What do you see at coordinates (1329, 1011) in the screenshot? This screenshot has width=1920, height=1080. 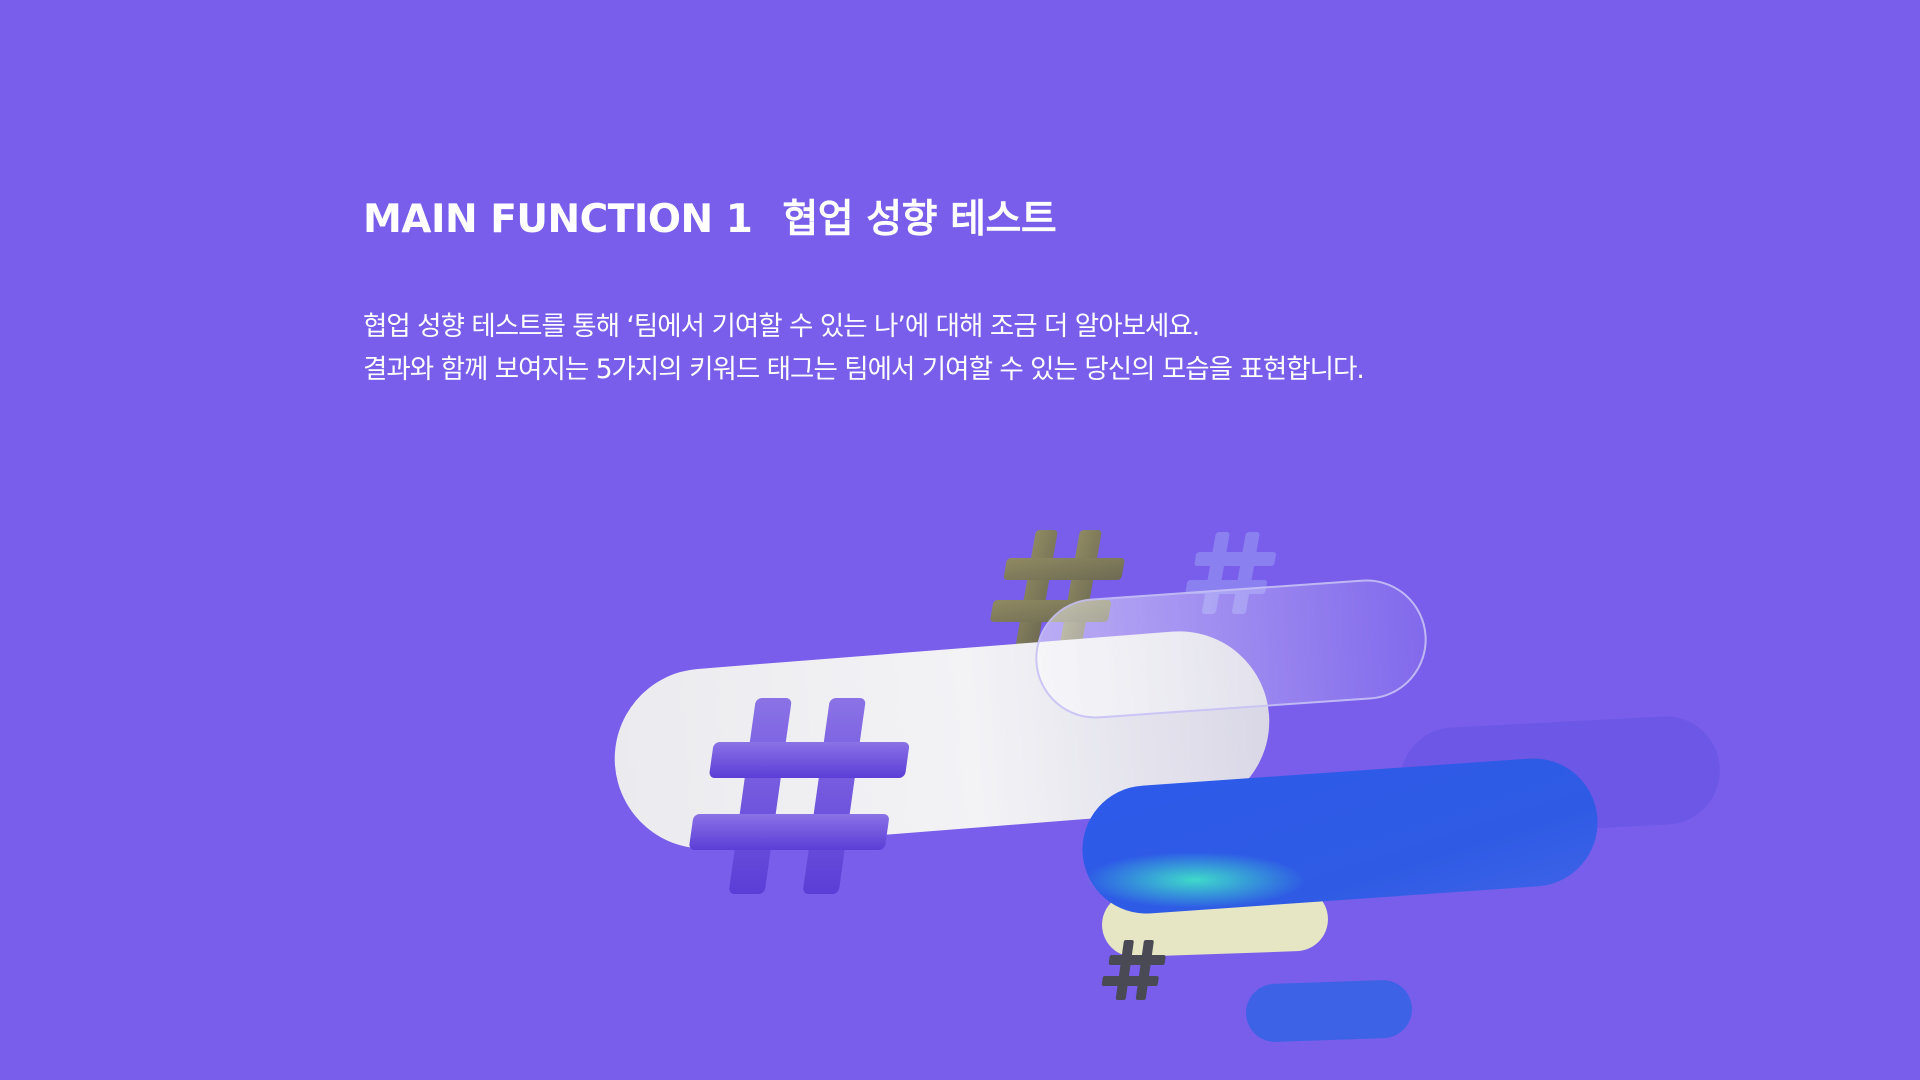 I see `pill-small-blue` at bounding box center [1329, 1011].